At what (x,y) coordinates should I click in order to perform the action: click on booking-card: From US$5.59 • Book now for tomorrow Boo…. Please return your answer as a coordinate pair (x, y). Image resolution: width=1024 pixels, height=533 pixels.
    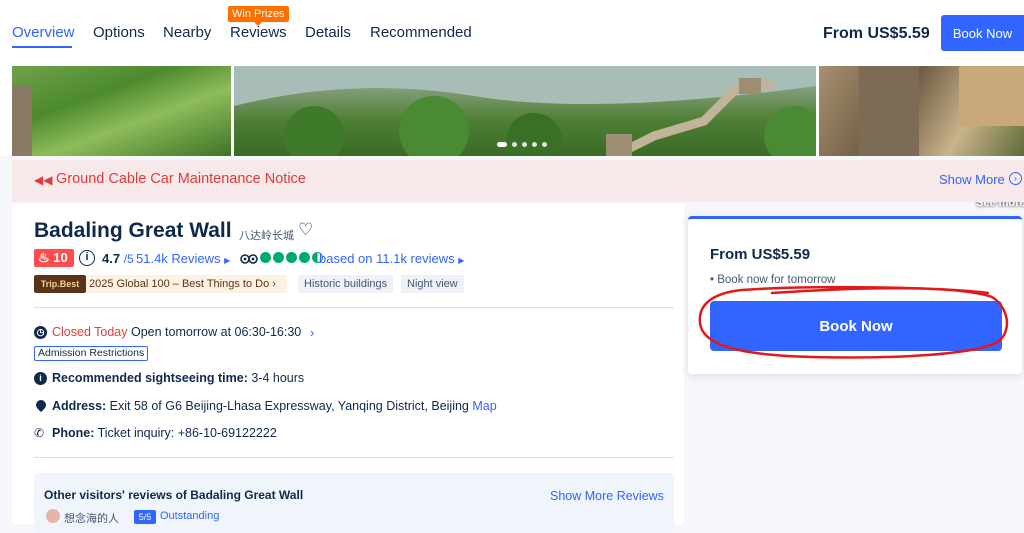
    Looking at the image, I should click on (855, 295).